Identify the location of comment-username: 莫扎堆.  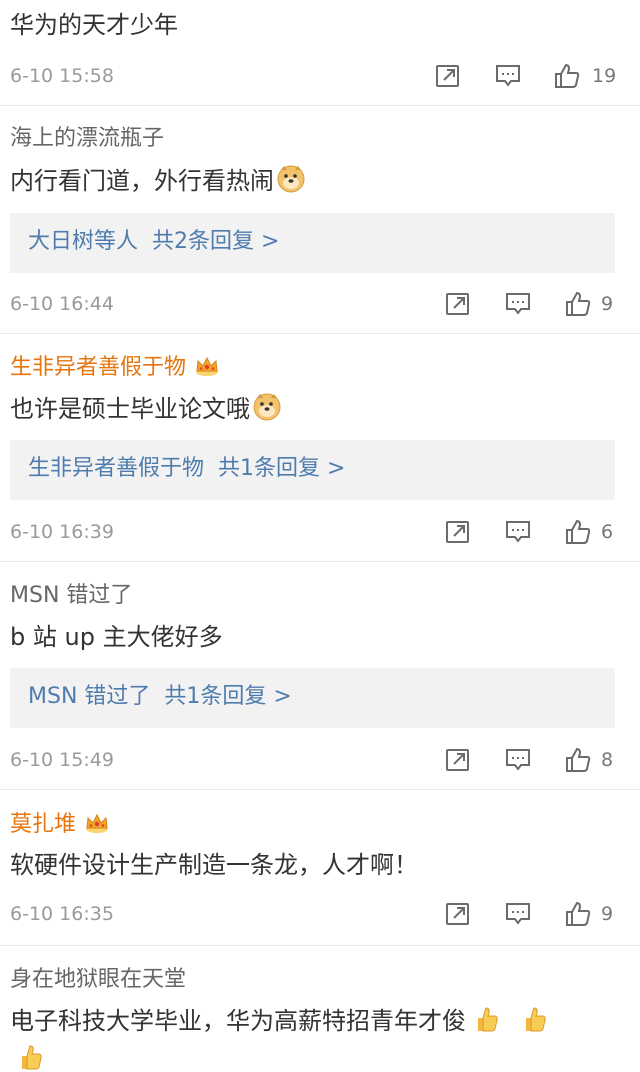
(60, 825).